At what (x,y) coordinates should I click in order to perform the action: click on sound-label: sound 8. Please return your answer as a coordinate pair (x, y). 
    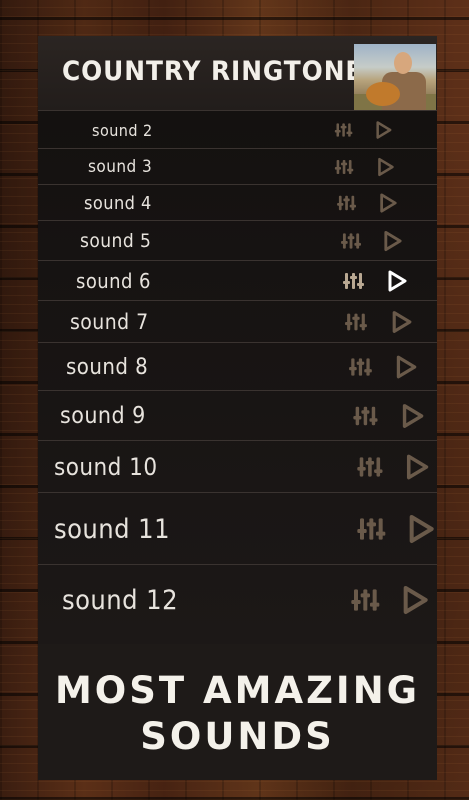
    Looking at the image, I should click on (107, 367).